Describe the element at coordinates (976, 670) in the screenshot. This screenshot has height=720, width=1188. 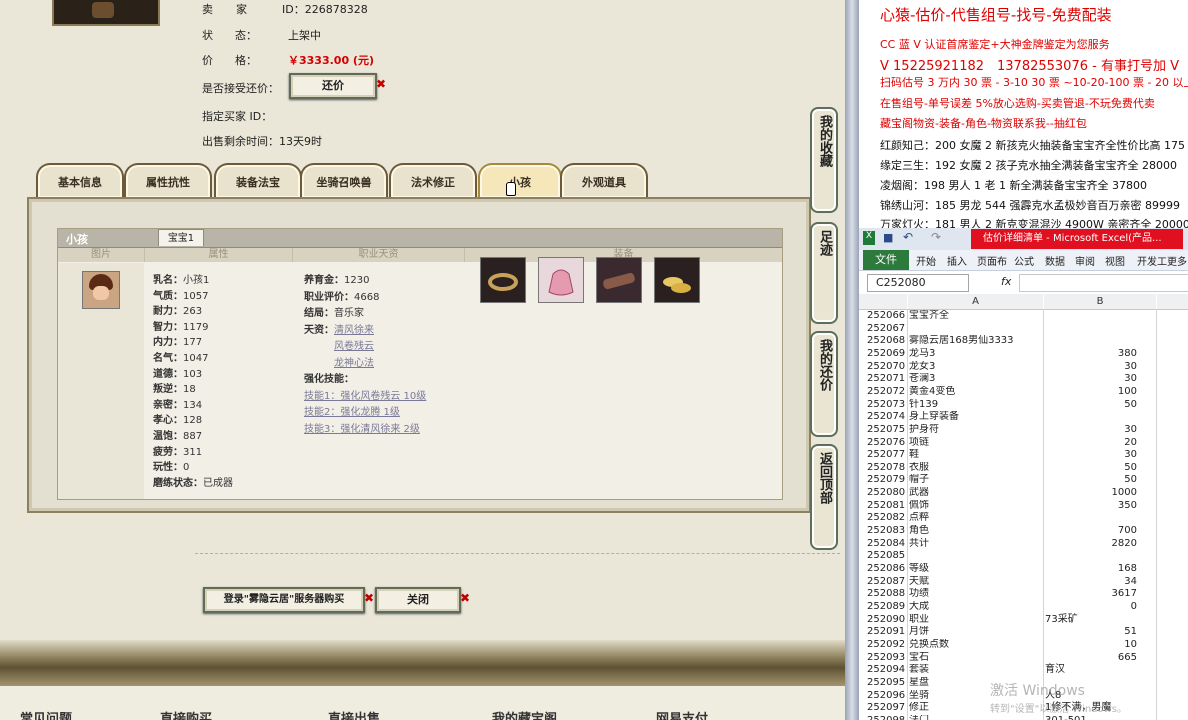
I see `cell-a: 套装` at that location.